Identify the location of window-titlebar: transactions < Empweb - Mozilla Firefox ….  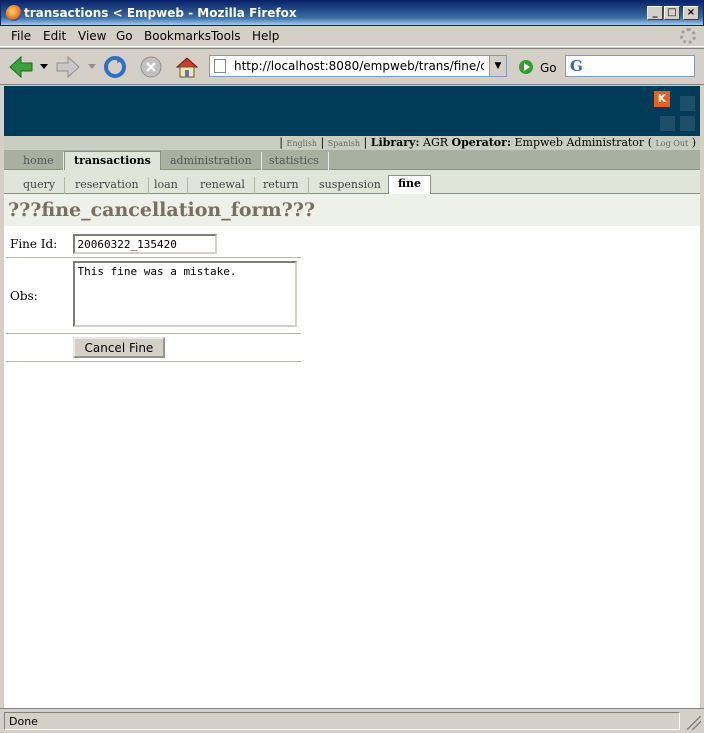
(352, 13).